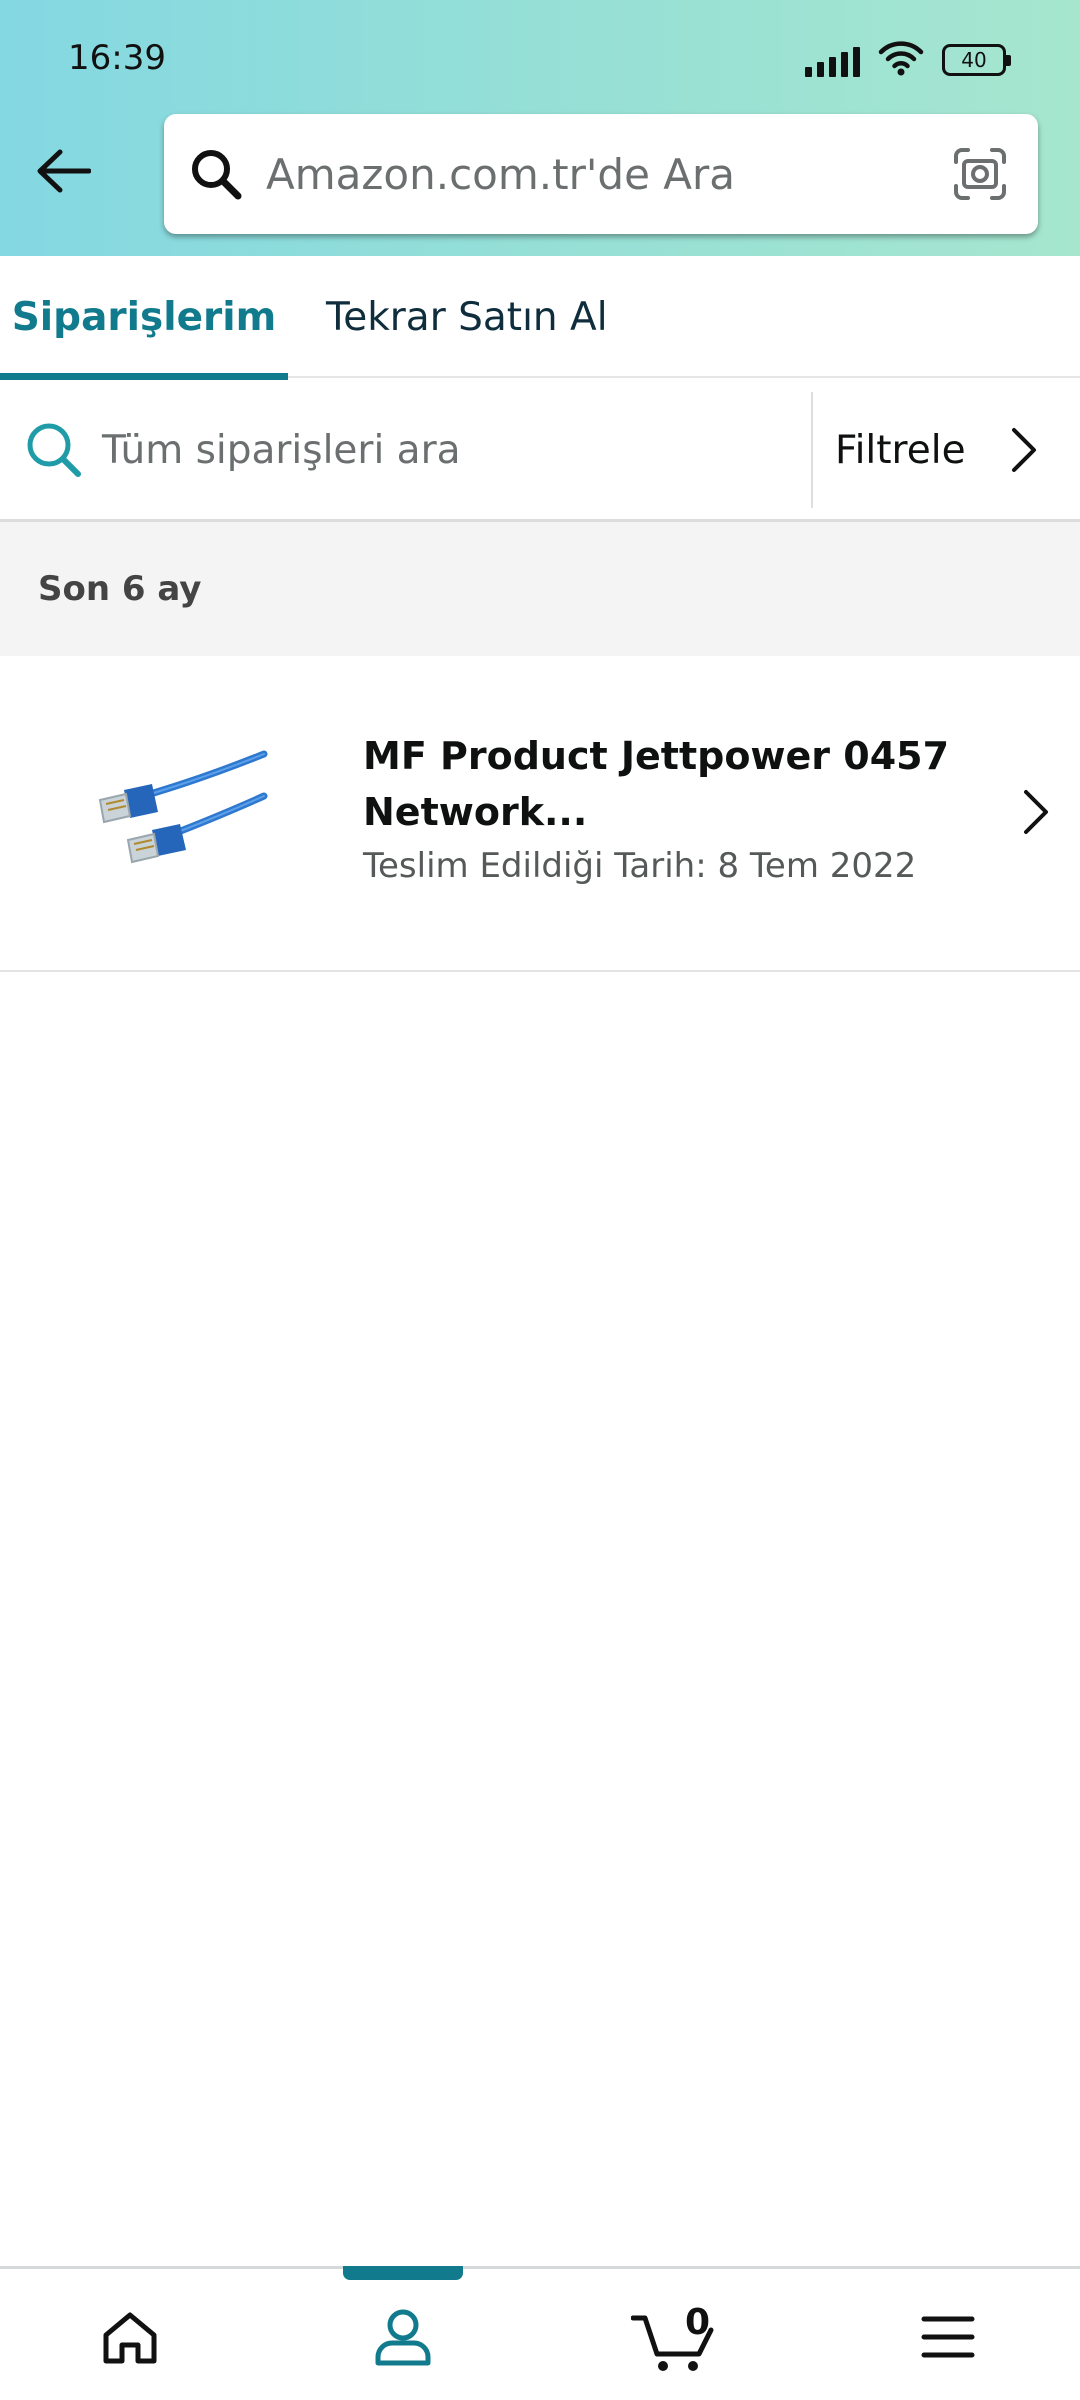 This screenshot has height=2400, width=1080. Describe the element at coordinates (144, 318) in the screenshot. I see `tab-orders: Siparişlerim` at that location.